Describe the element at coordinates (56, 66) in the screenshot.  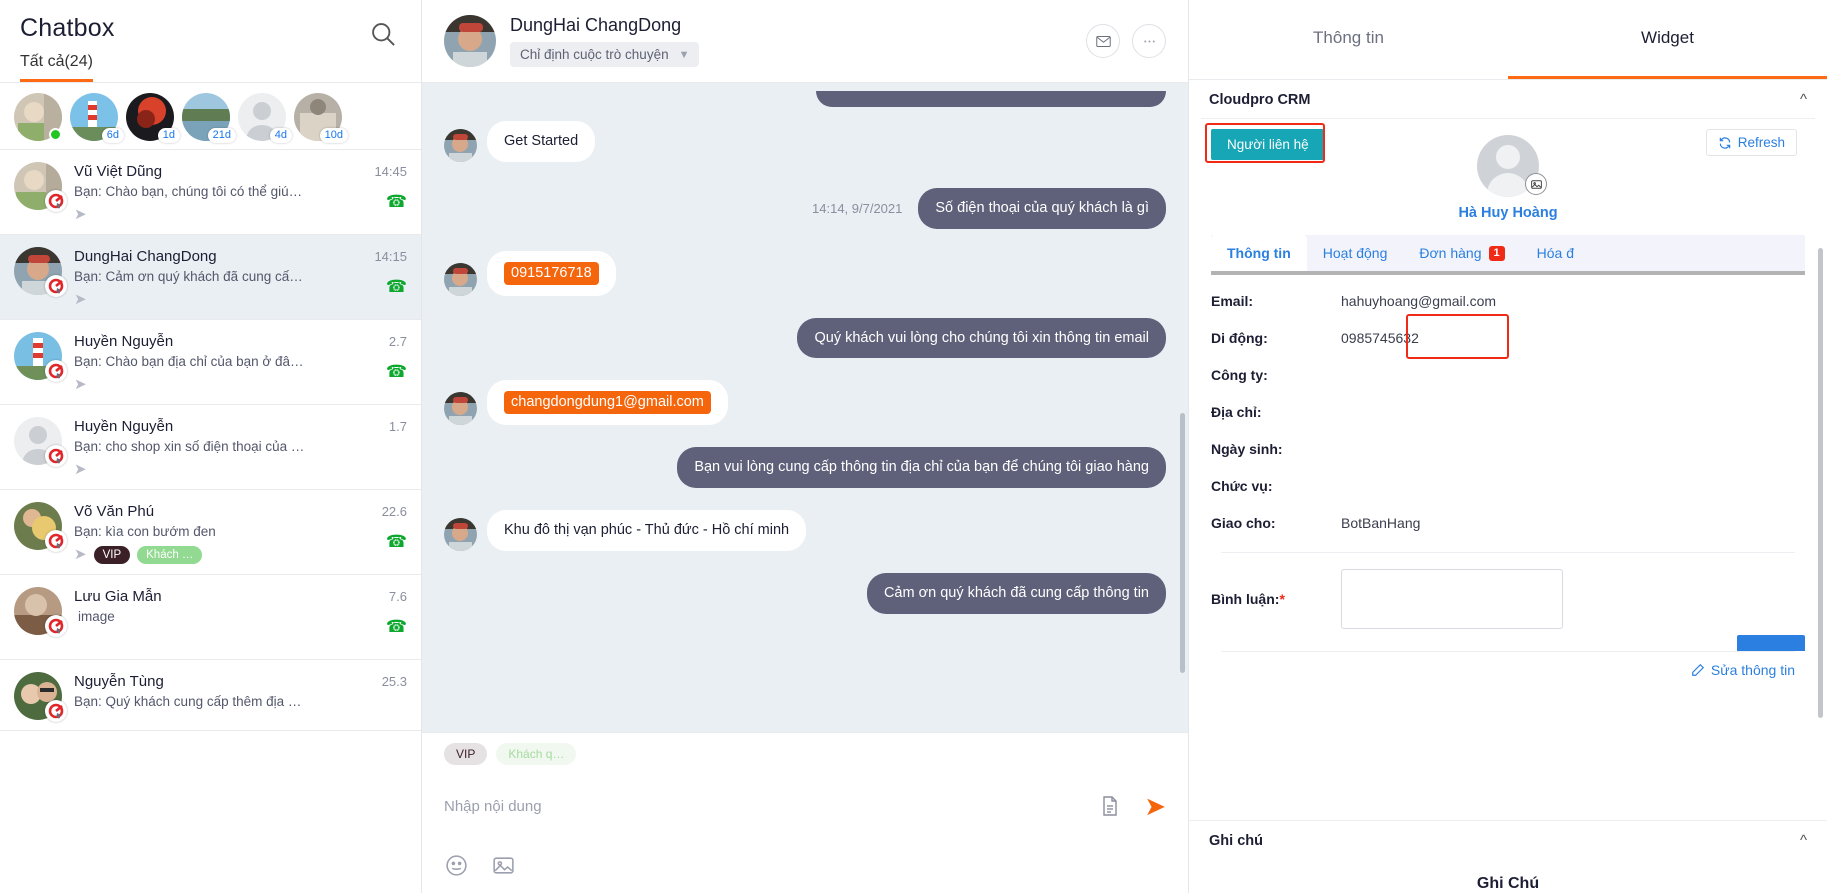
I see `sidebar-tab-all: Tất cả(24)` at that location.